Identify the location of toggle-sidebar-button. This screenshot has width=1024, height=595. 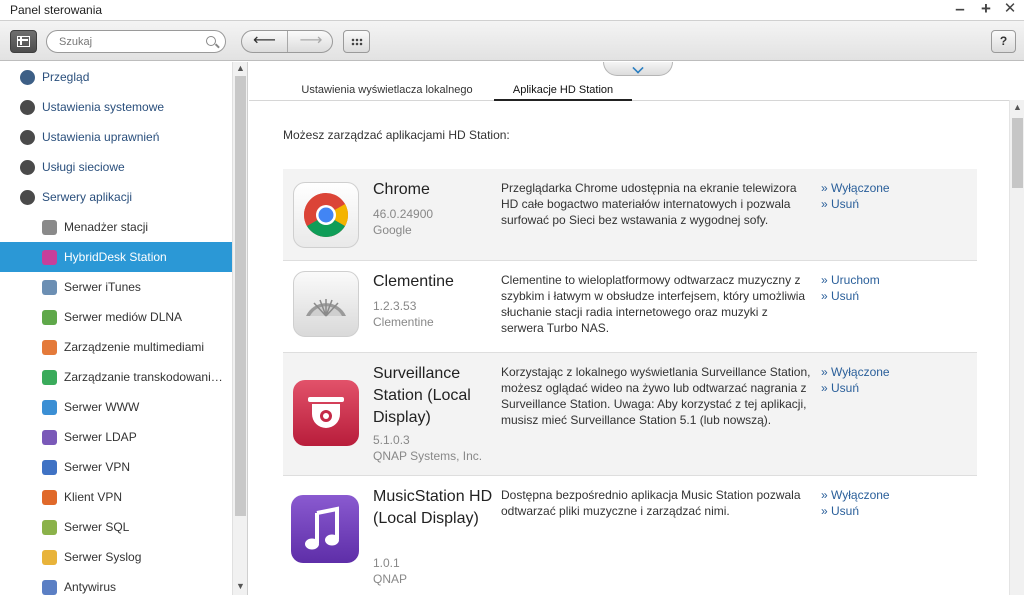
(23, 41).